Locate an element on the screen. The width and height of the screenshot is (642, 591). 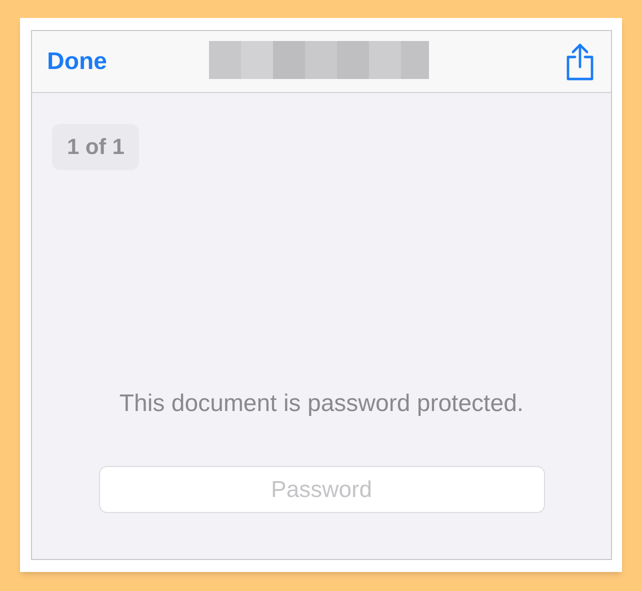
page-indicator: 1 of 1 is located at coordinates (96, 147).